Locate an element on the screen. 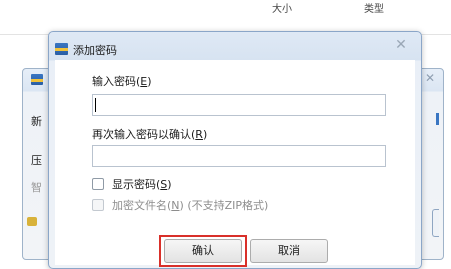 The image size is (451, 269). confirm-password-input is located at coordinates (239, 156).